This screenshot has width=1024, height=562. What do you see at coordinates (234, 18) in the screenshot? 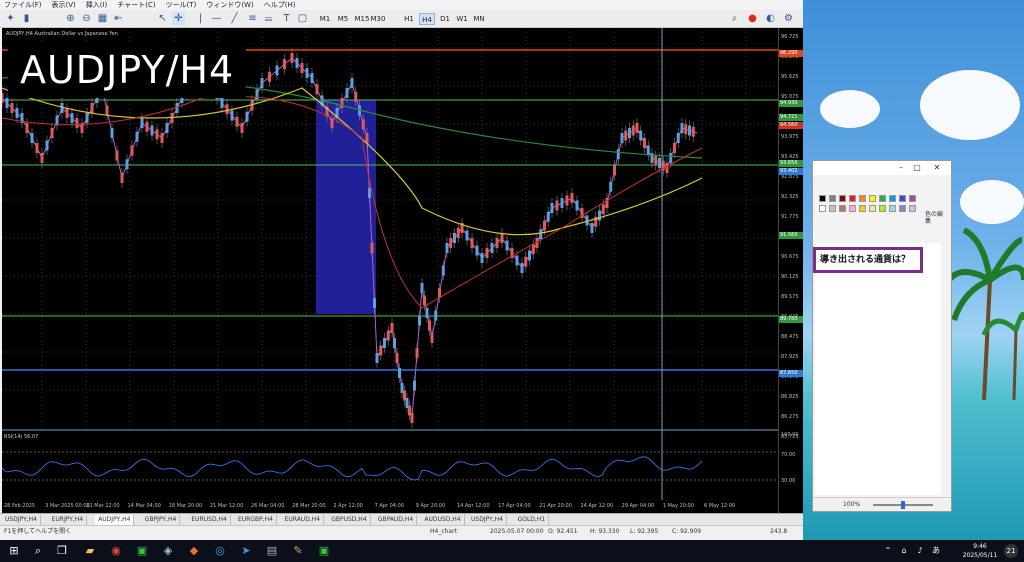
I see `trendline-icon: ╱` at bounding box center [234, 18].